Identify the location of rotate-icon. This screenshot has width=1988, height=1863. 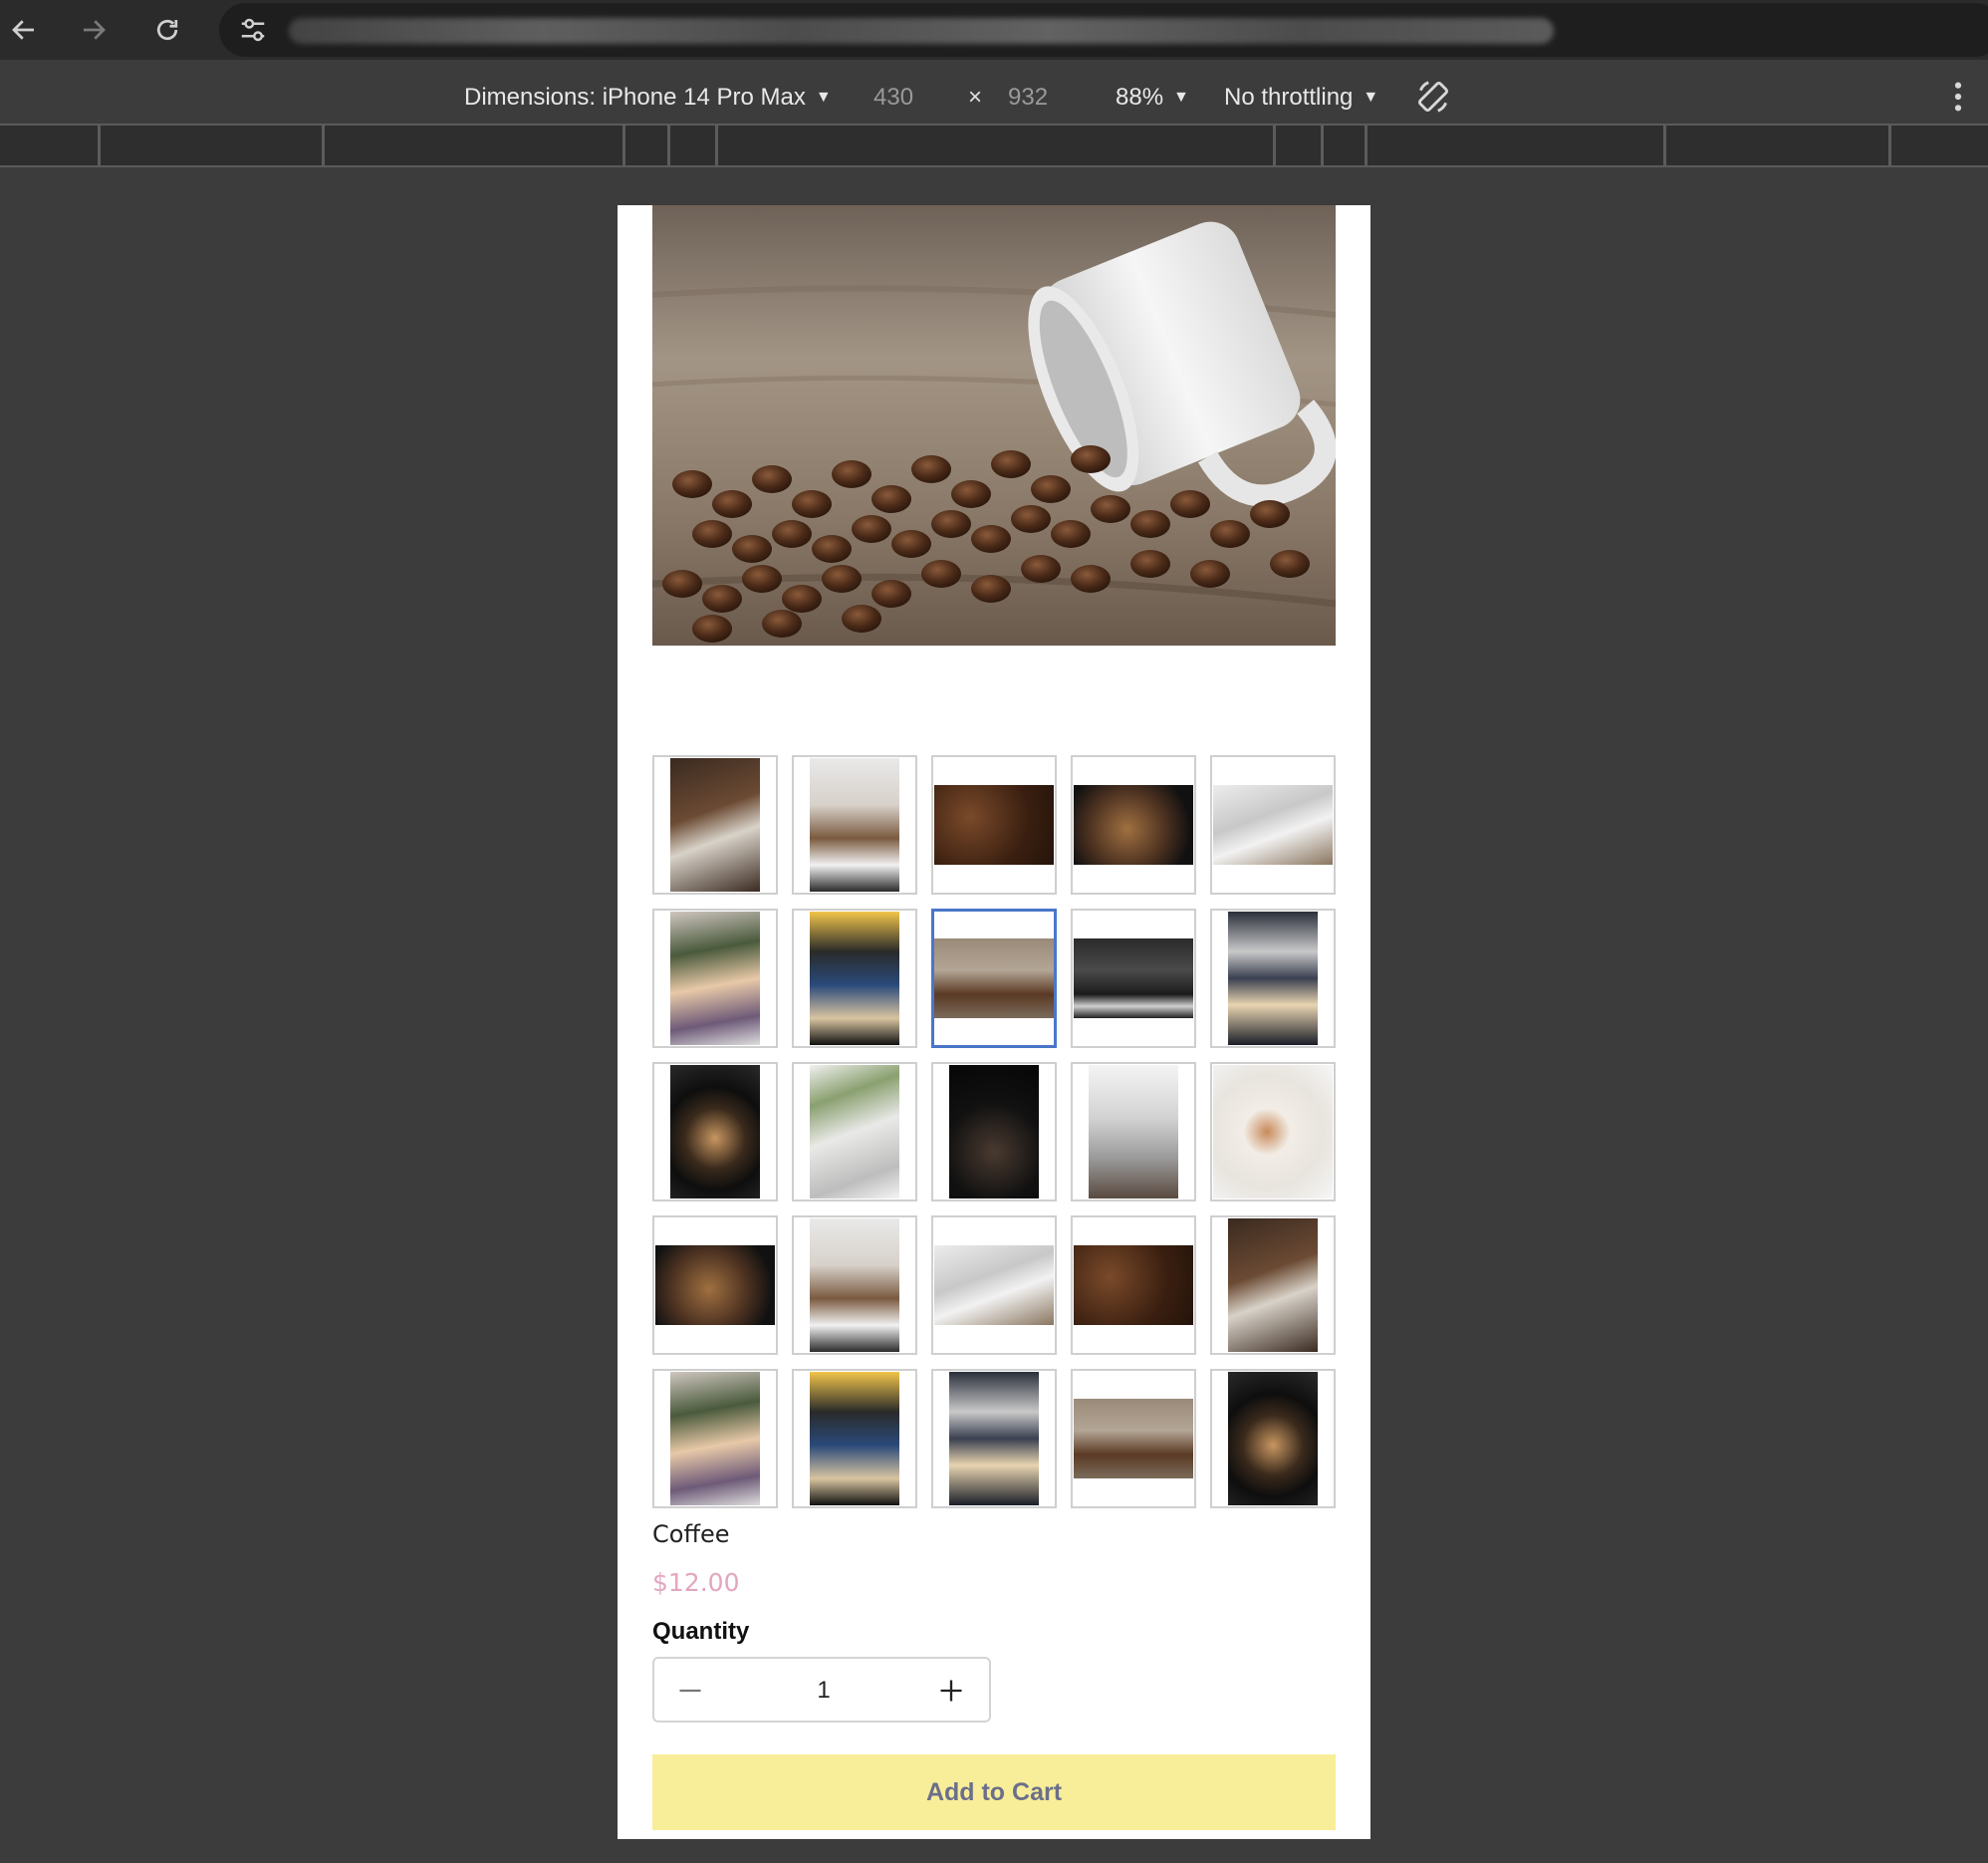
(1433, 100).